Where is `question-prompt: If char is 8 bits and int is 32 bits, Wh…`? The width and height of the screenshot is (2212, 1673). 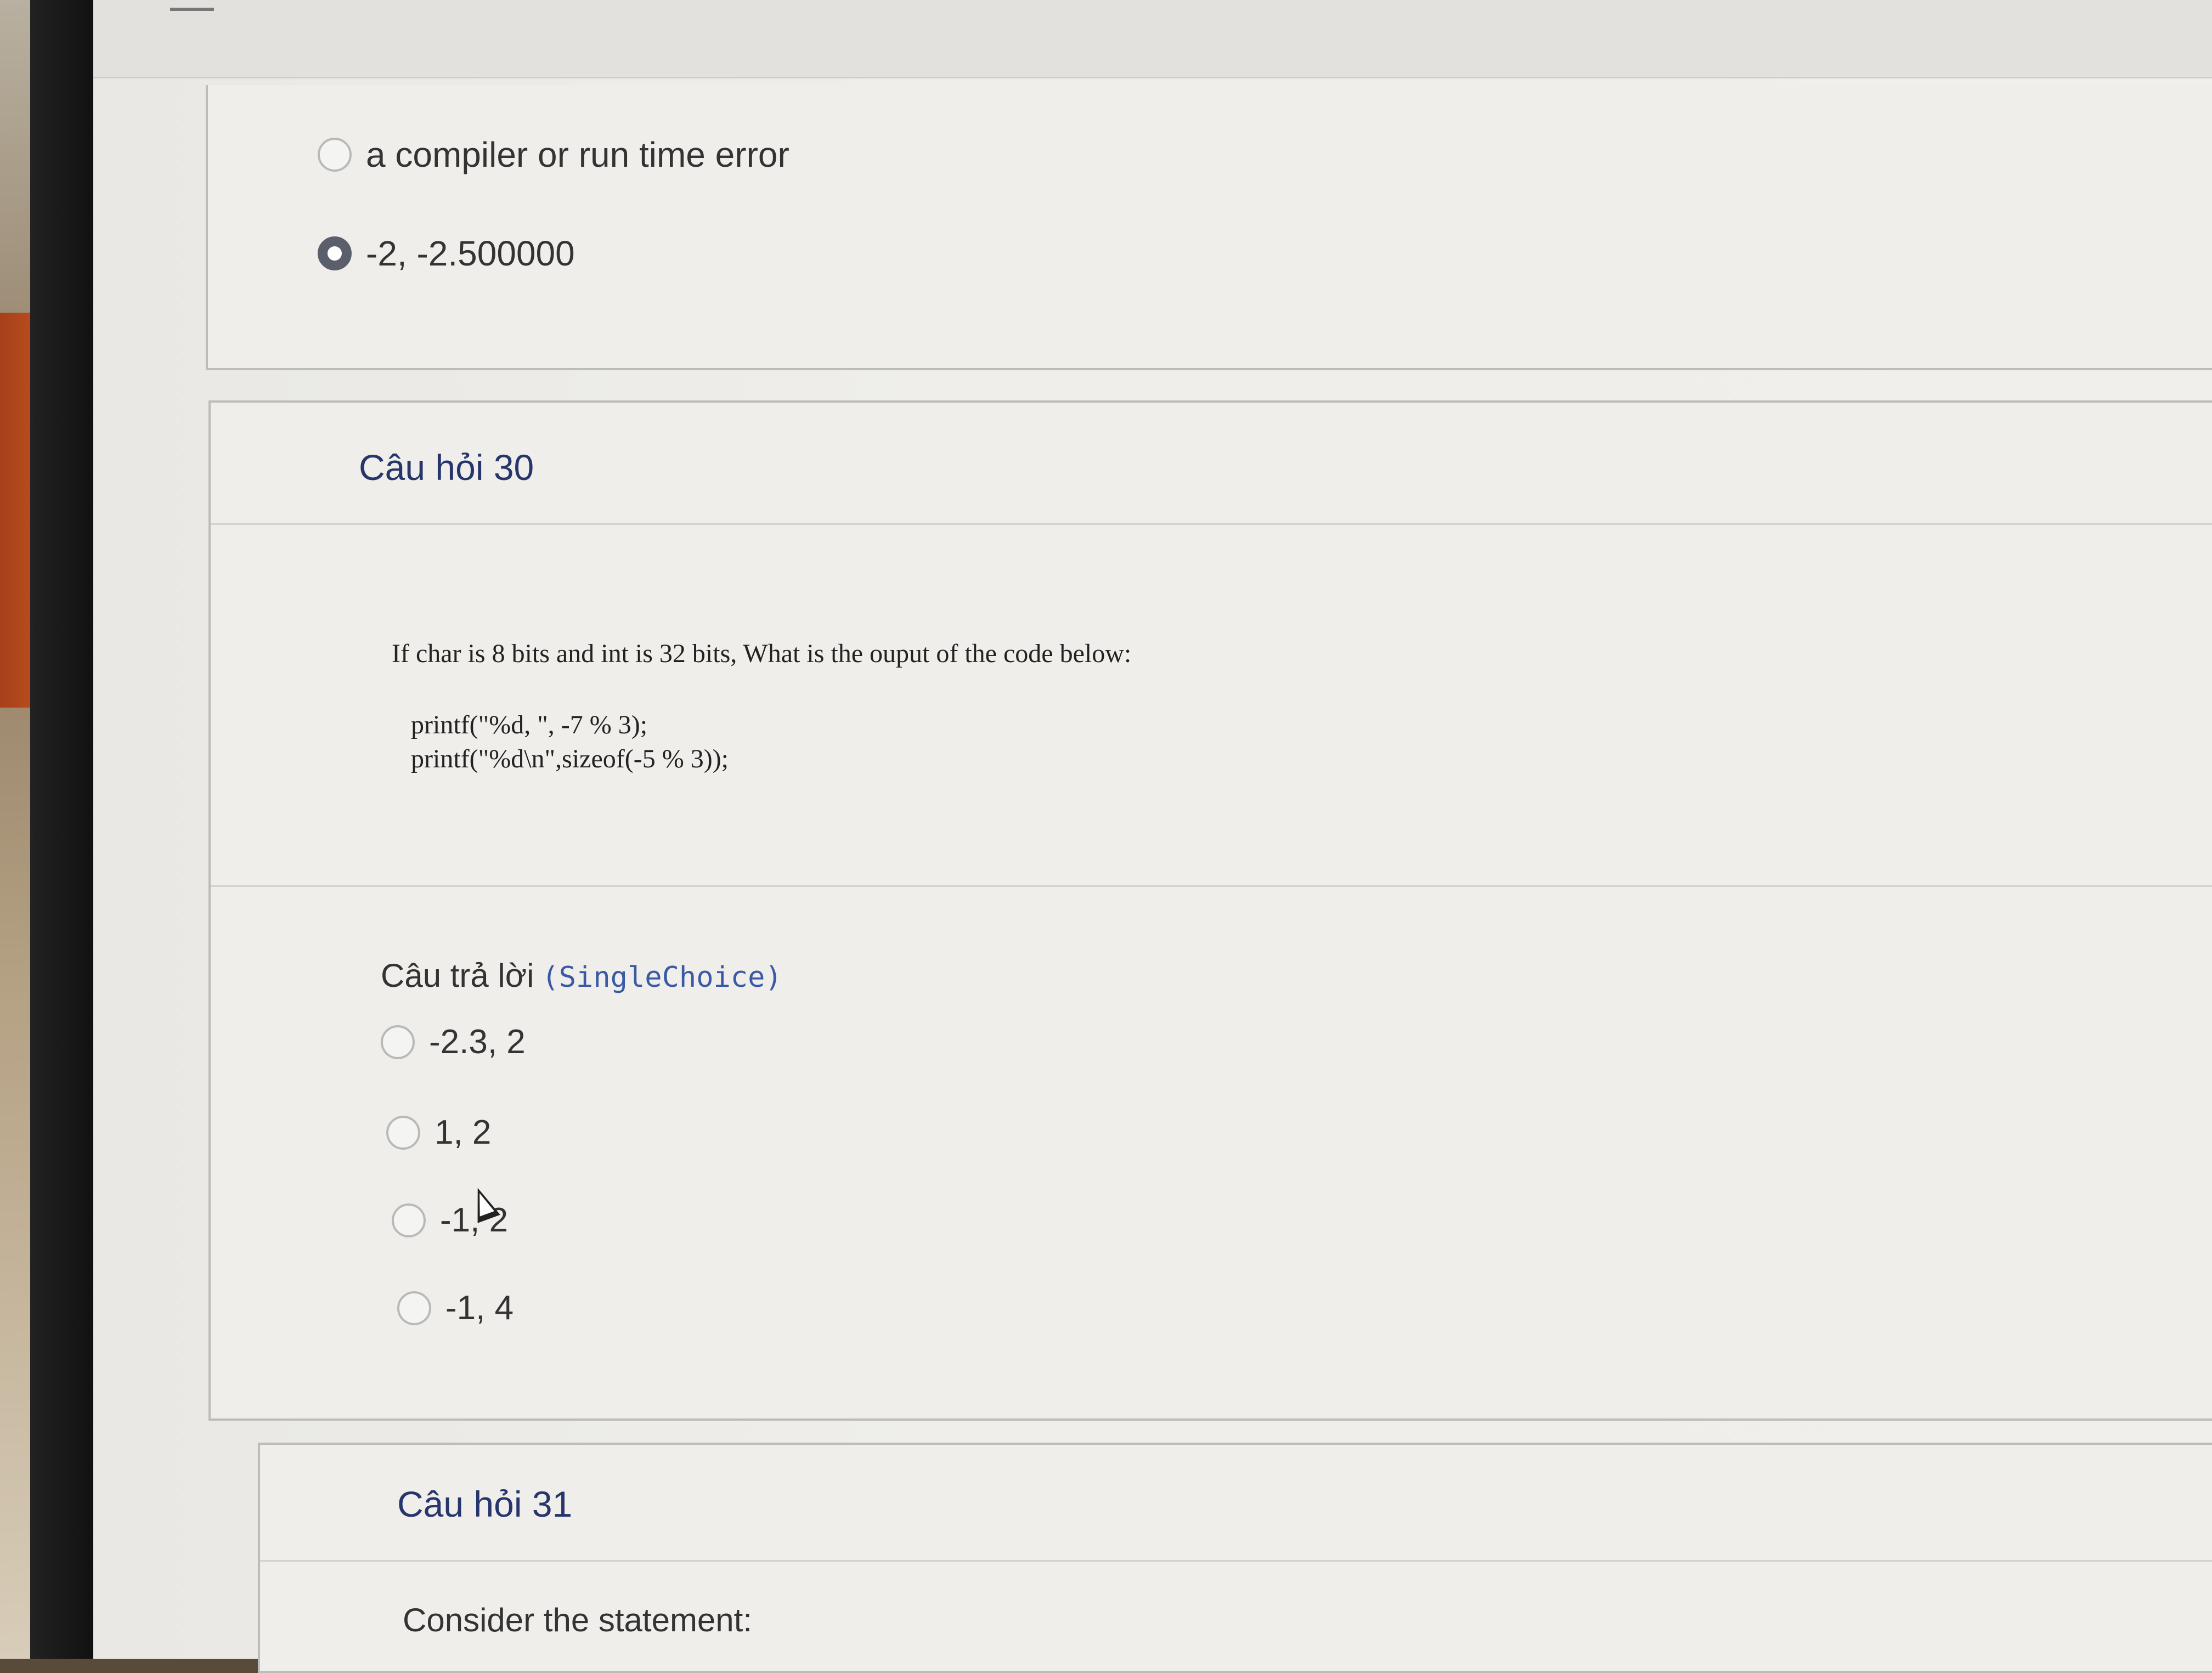
question-prompt: If char is 8 bits and int is 32 bits, Wh… is located at coordinates (762, 653).